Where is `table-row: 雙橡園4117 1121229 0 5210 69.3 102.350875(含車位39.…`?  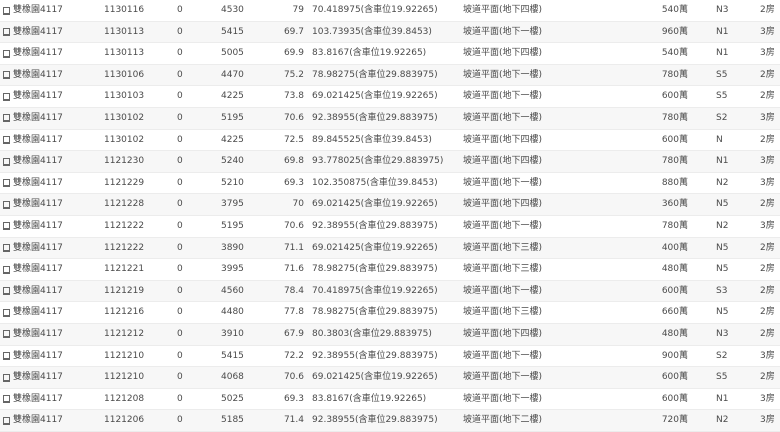
table-row: 雙橡園4117 1121229 0 5210 69.3 102.350875(含車位39.… is located at coordinates (390, 184).